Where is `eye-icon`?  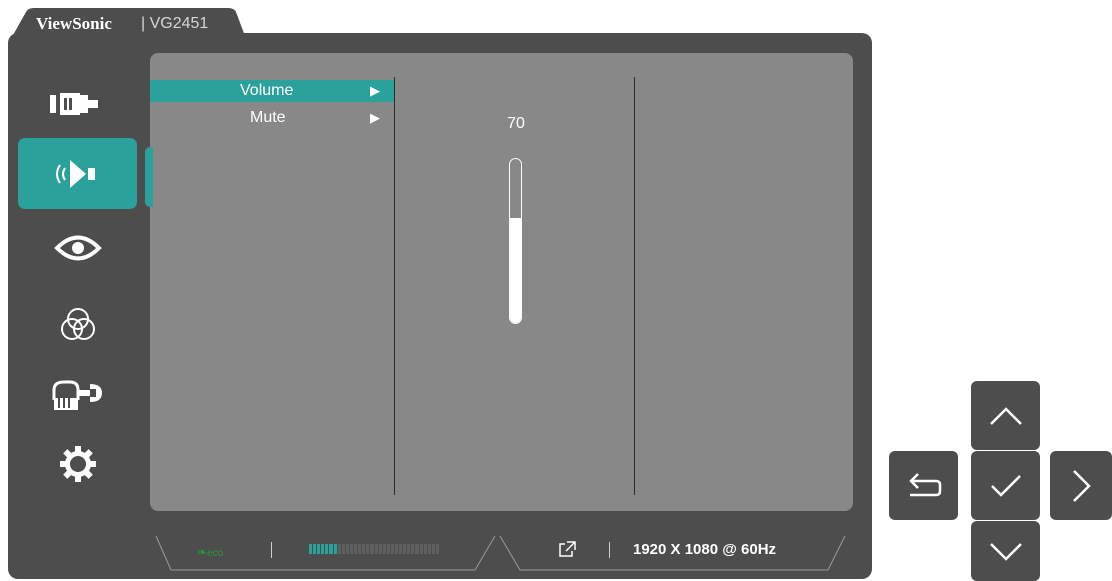 eye-icon is located at coordinates (77, 247).